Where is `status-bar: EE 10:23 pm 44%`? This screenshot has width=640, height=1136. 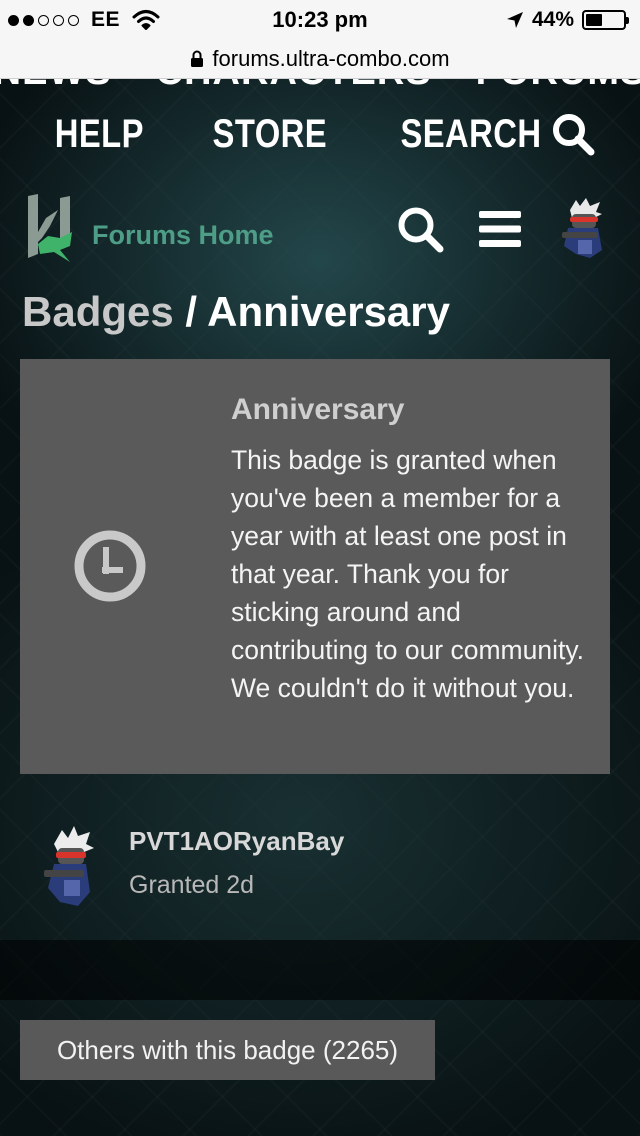 status-bar: EE 10:23 pm 44% is located at coordinates (320, 20).